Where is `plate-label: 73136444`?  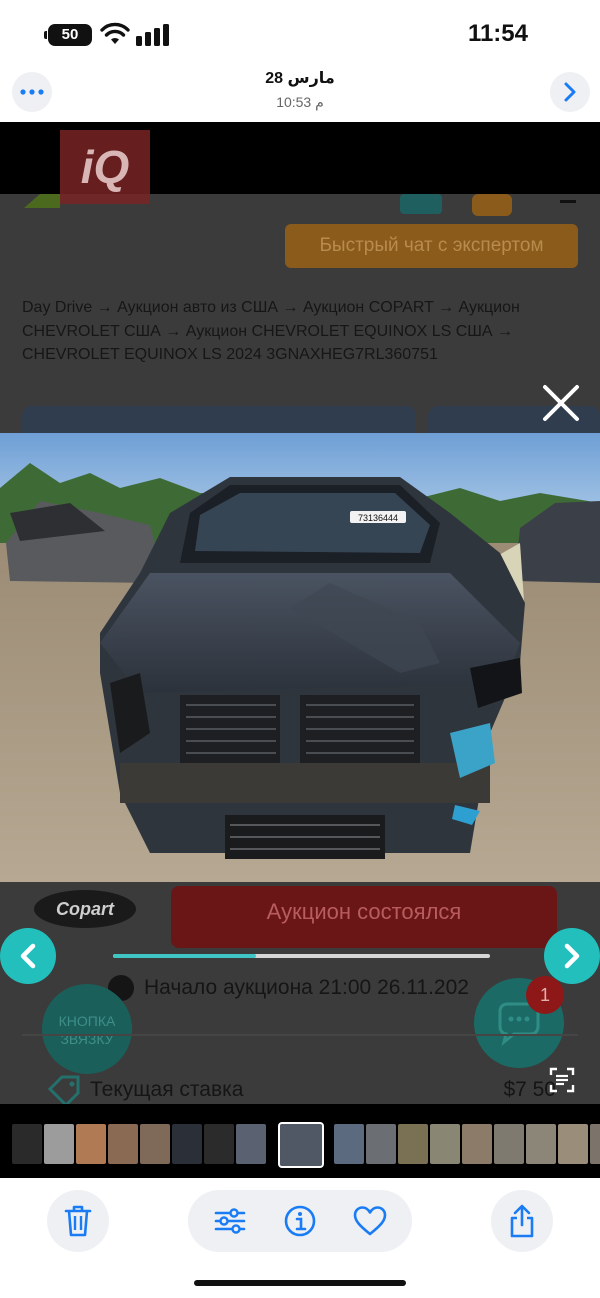
plate-label: 73136444 is located at coordinates (378, 518).